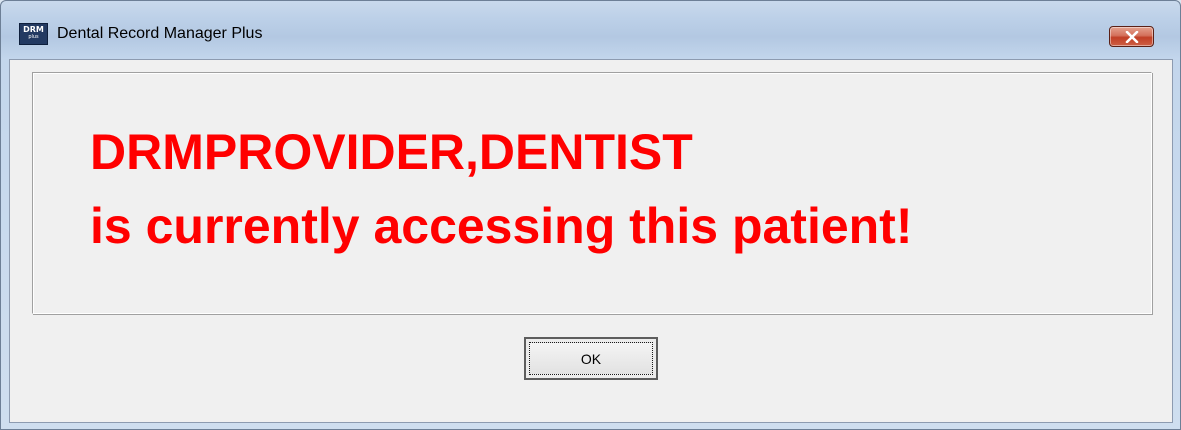  What do you see at coordinates (501, 226) in the screenshot?
I see `message-access-warning: is currently accessing this patient!` at bounding box center [501, 226].